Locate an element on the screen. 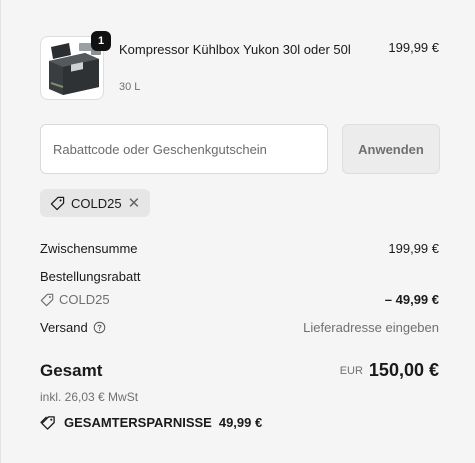 The width and height of the screenshot is (475, 463). subtotal-value: 199,99 € is located at coordinates (413, 248).